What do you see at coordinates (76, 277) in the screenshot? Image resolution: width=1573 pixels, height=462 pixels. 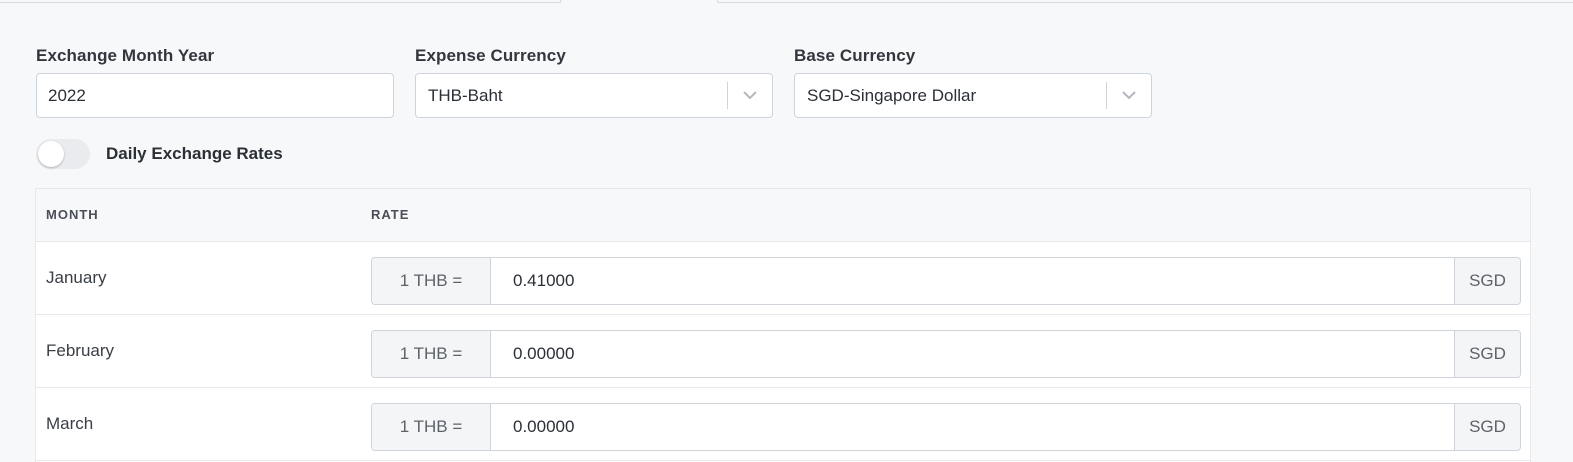 I see `month-cell: January` at bounding box center [76, 277].